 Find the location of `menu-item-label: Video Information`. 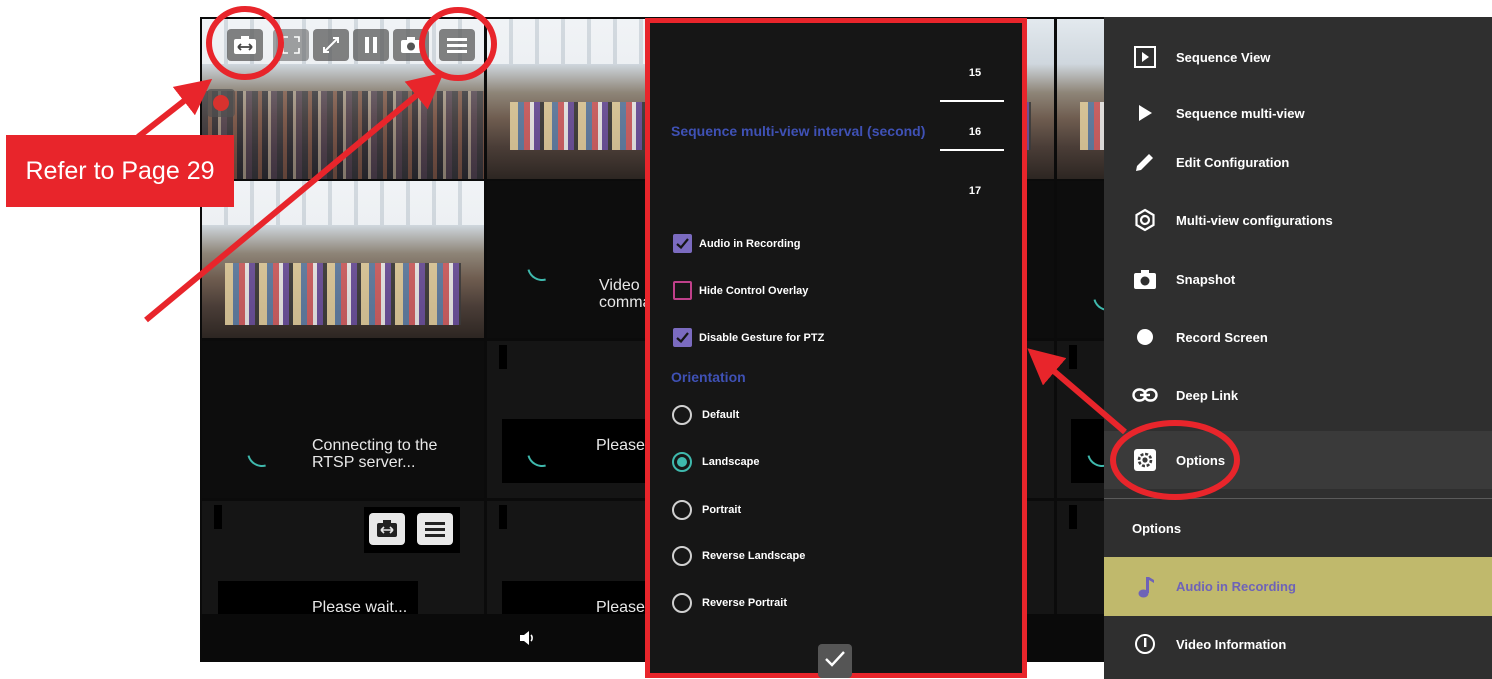

menu-item-label: Video Information is located at coordinates (1231, 644).